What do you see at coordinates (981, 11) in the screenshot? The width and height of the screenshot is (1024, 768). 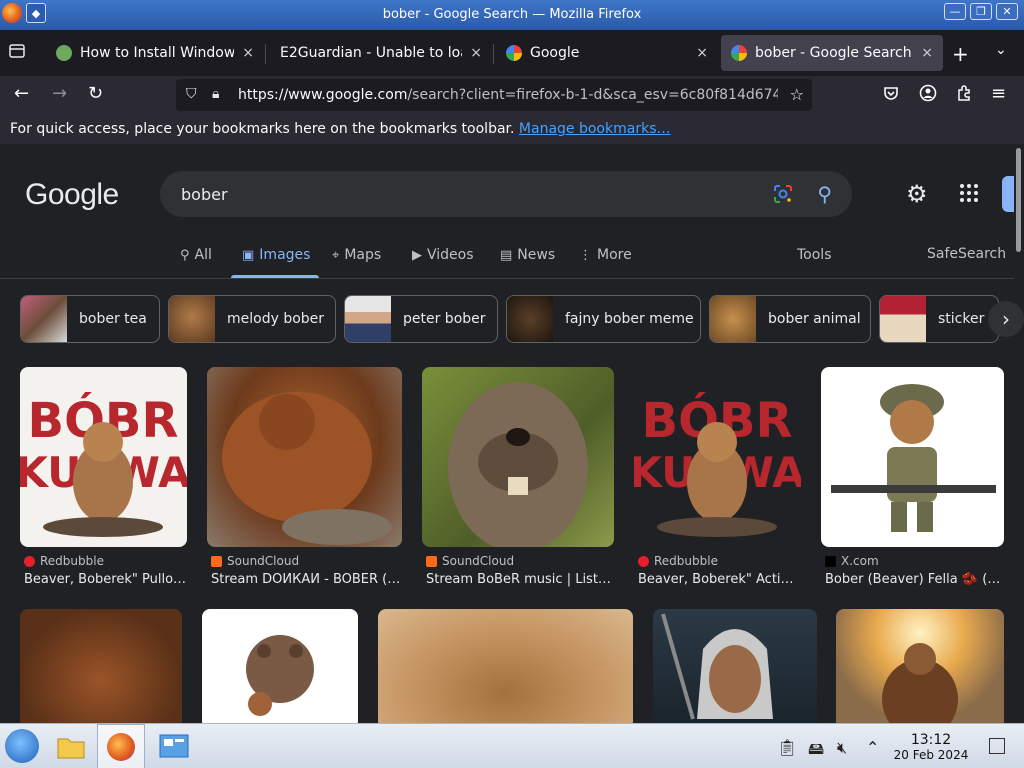 I see `maximize-button: ❐` at bounding box center [981, 11].